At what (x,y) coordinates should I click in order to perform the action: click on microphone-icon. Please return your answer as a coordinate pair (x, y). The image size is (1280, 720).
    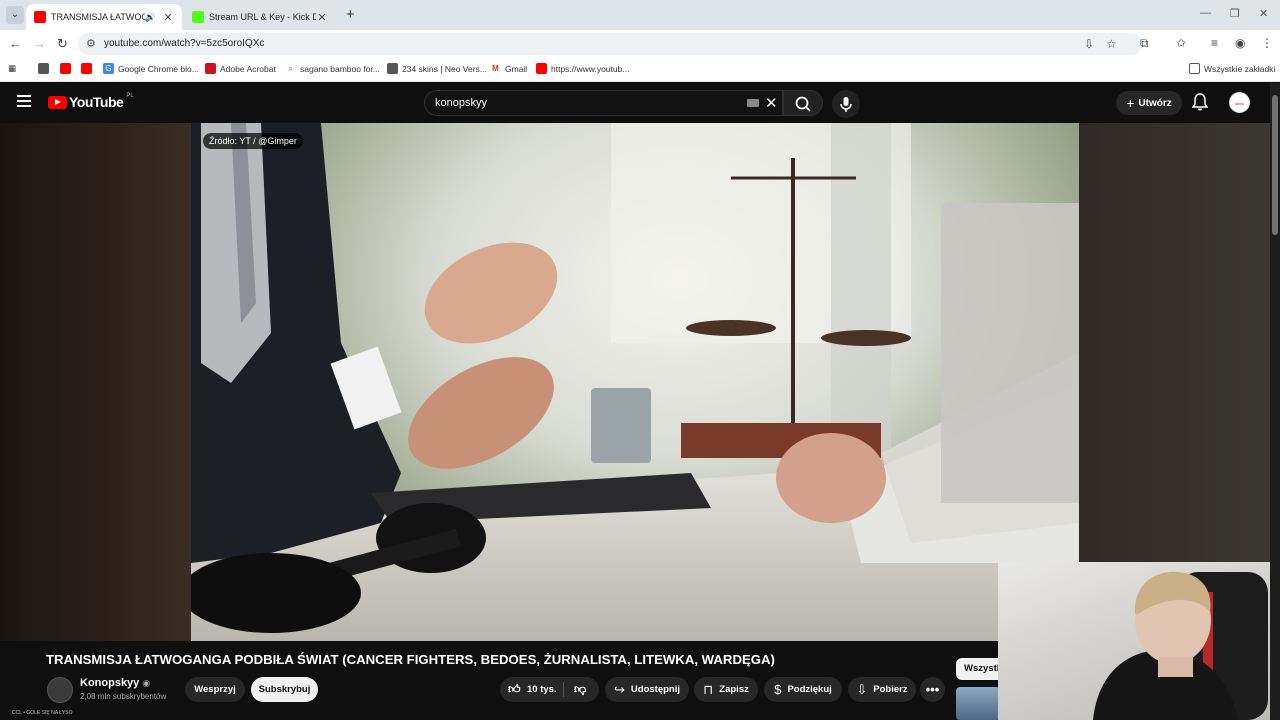
    Looking at the image, I should click on (846, 104).